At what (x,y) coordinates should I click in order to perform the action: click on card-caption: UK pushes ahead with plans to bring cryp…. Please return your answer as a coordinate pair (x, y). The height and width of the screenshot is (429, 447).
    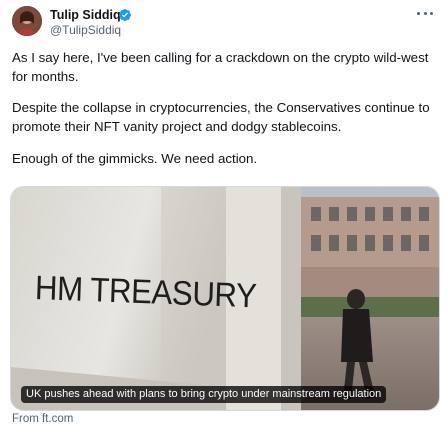
    Looking at the image, I should click on (204, 394).